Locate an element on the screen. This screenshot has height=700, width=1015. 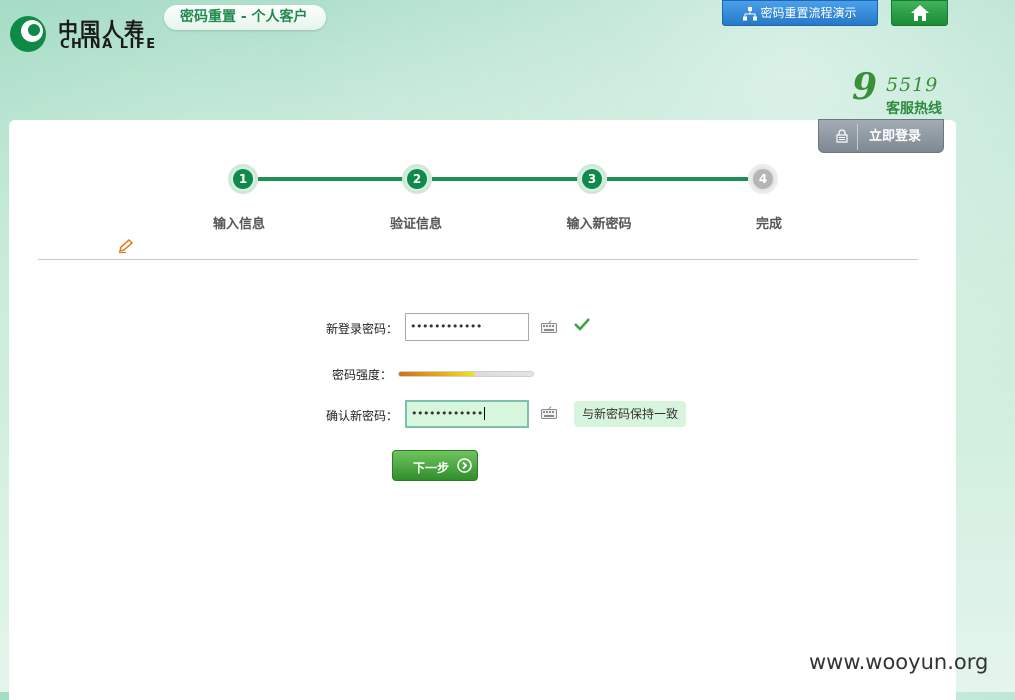
next-step-button: 下一步 is located at coordinates (435, 465).